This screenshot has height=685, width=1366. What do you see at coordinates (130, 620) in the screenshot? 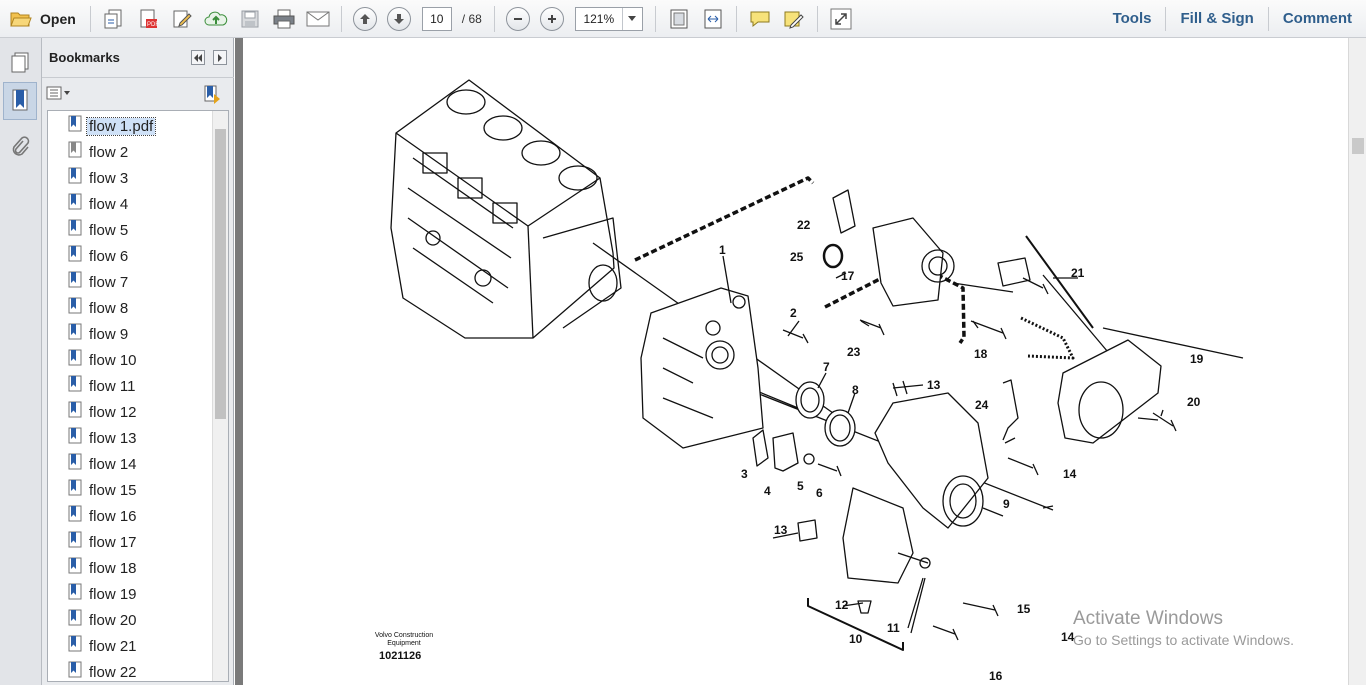
I see `bookmark-item: flow 20` at bounding box center [130, 620].